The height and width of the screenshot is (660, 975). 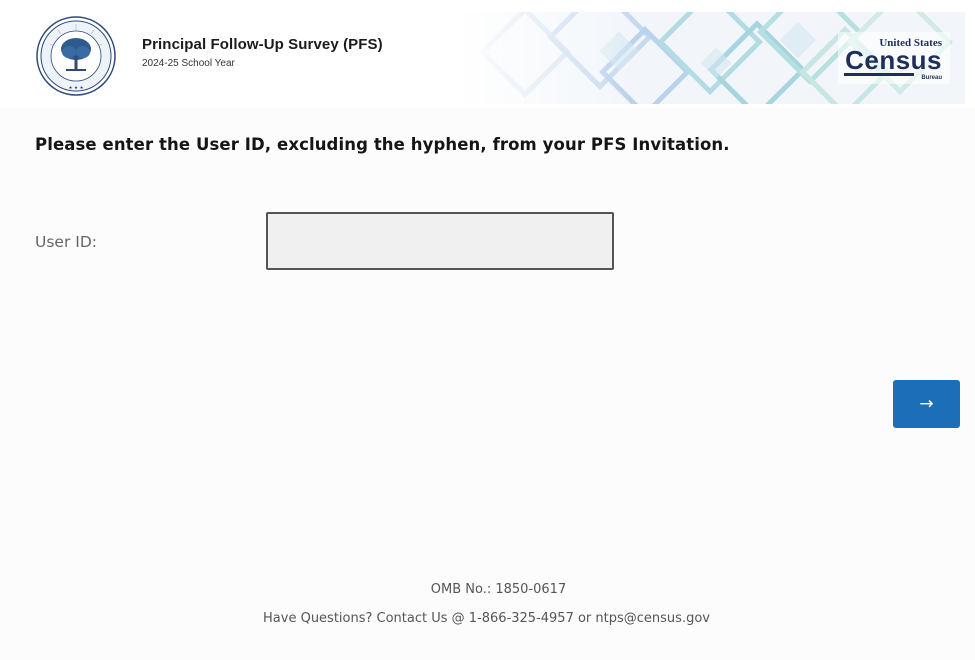 I want to click on survey-title: Principal Follow-Up Survey (PFS), so click(x=262, y=44).